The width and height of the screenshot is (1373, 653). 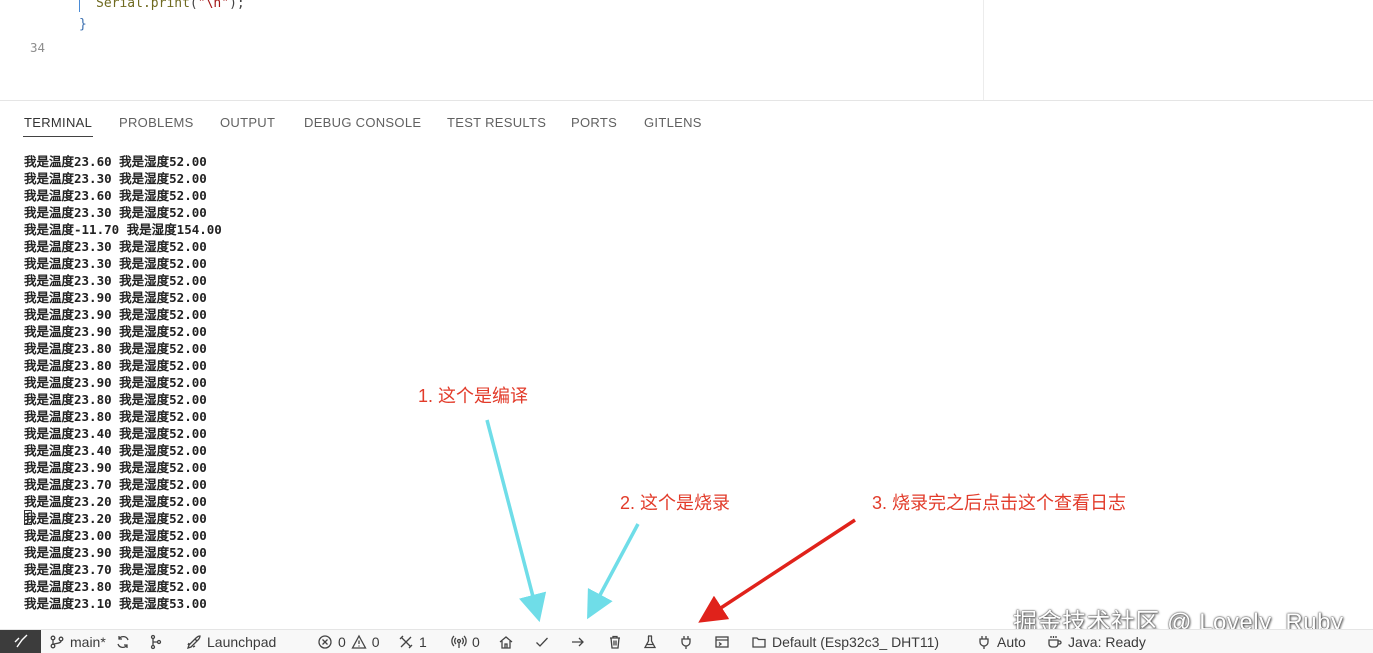 I want to click on remote-icon, so click(x=21, y=642).